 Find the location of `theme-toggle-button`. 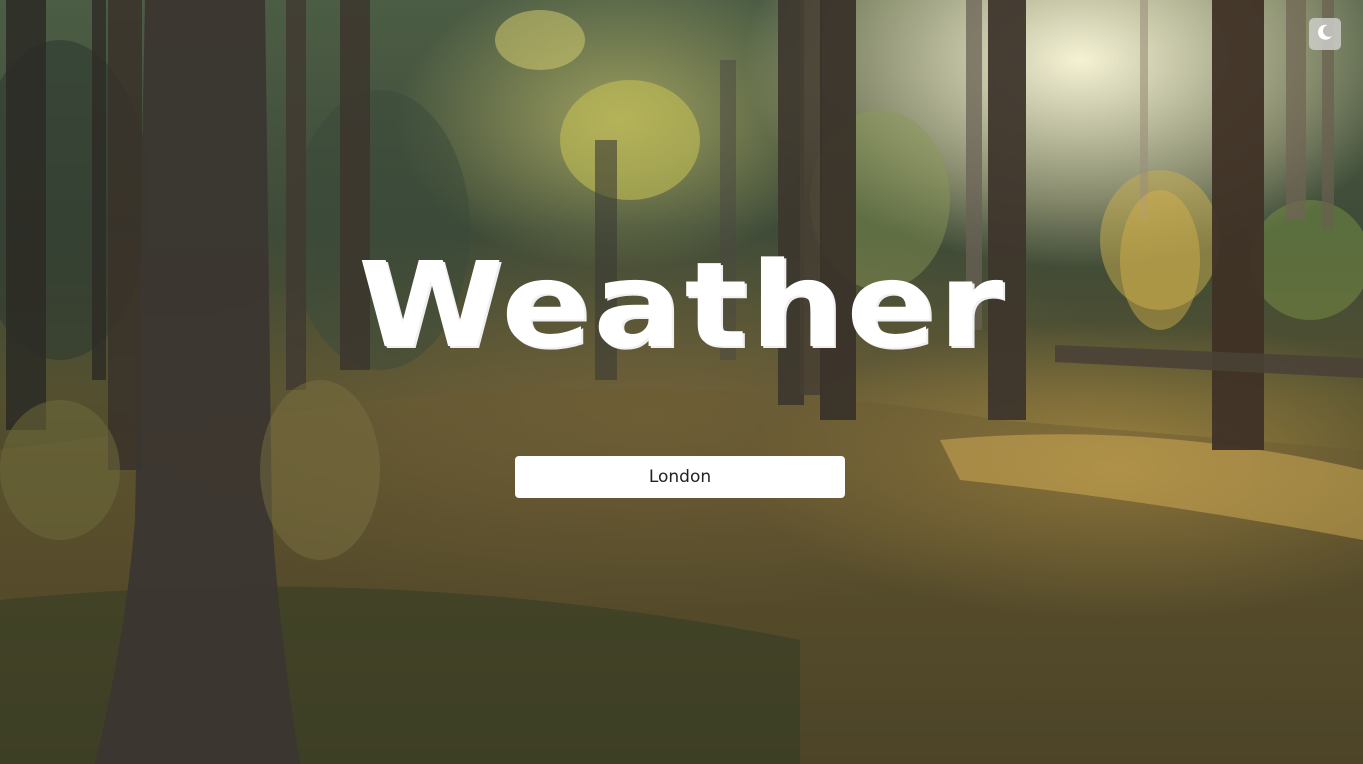

theme-toggle-button is located at coordinates (1325, 34).